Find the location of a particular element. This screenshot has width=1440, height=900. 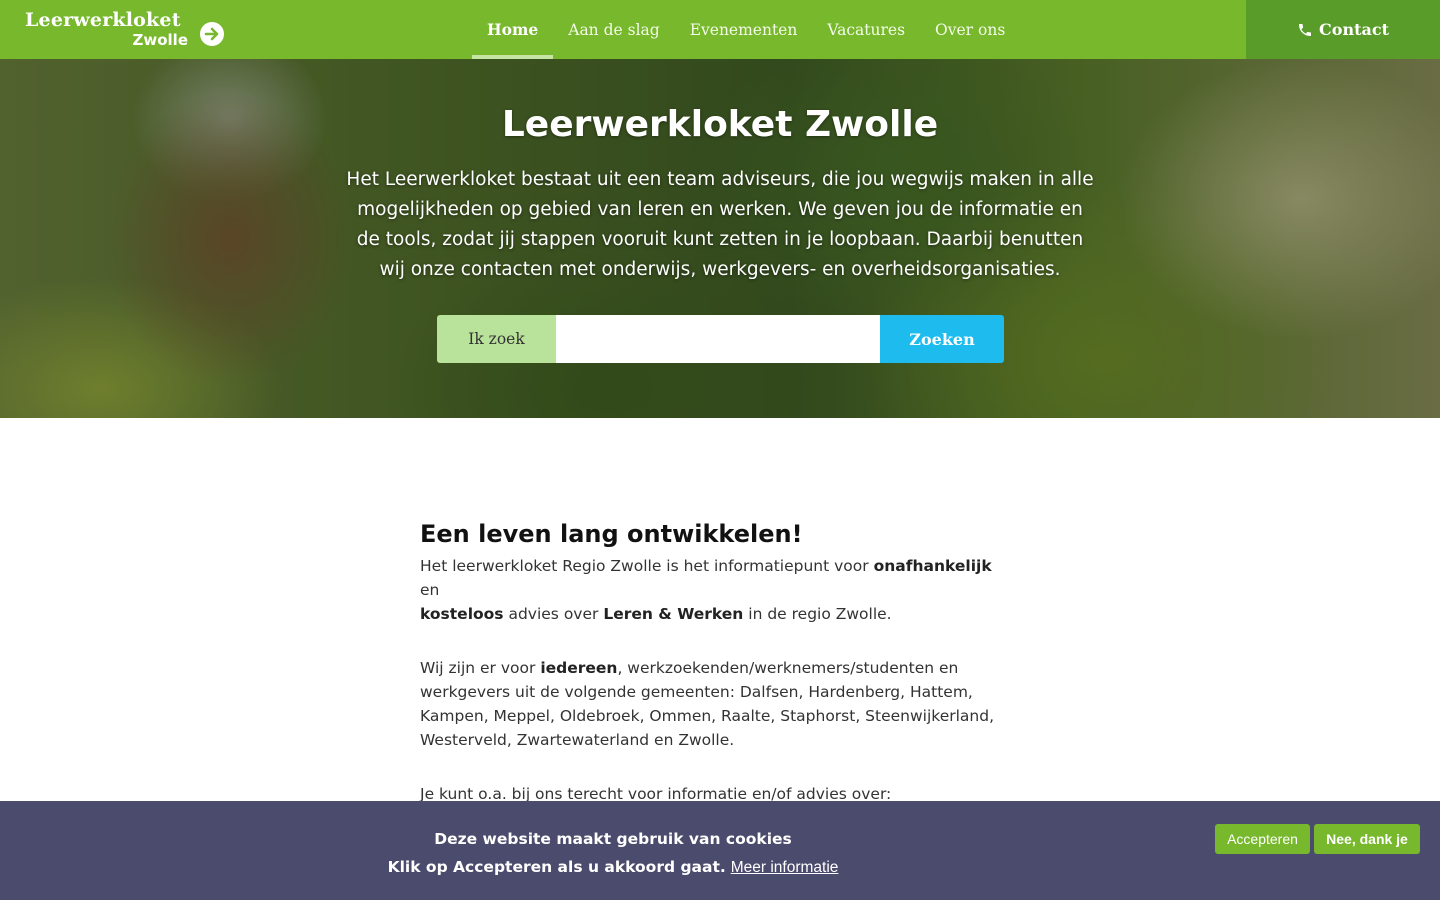

search-button: Zoeken is located at coordinates (942, 339).